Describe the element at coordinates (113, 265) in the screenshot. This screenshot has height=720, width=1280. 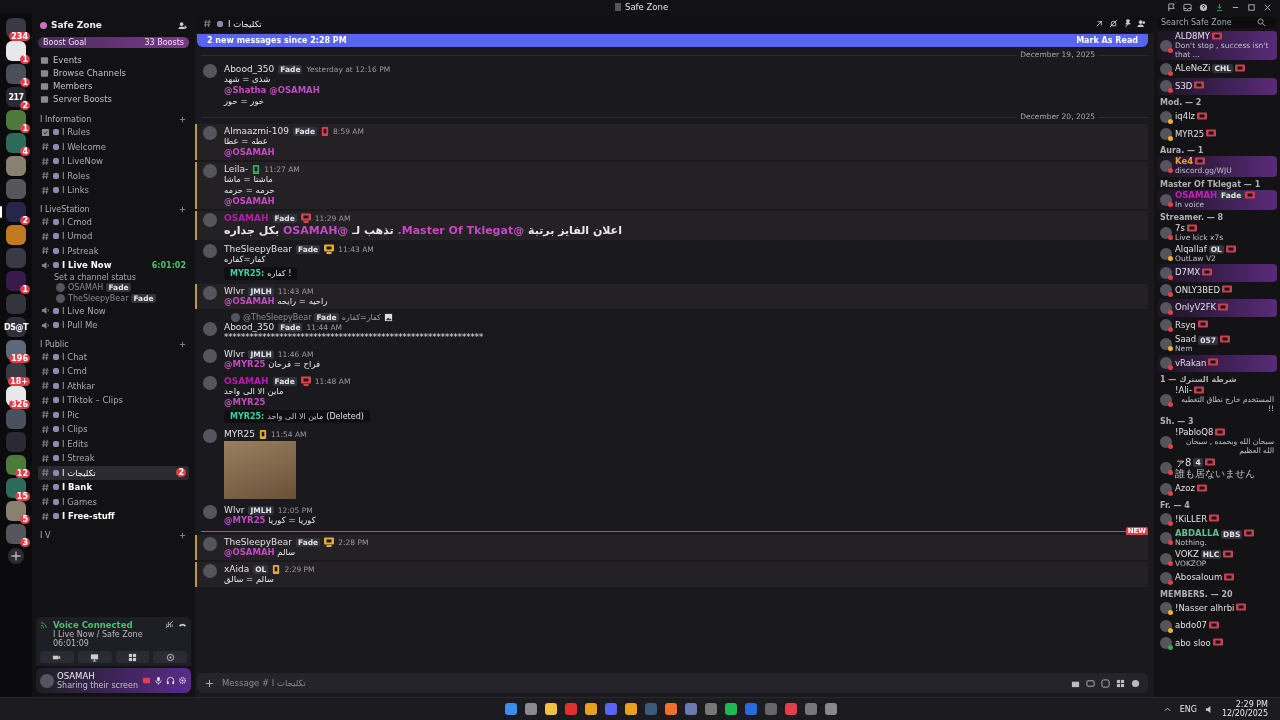
I see `channel-item: I Live Now 6:01:02` at that location.